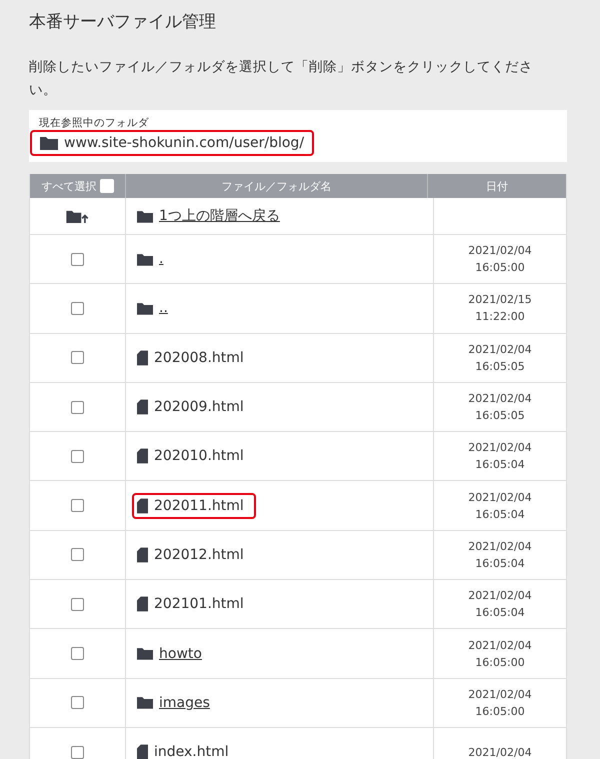 This screenshot has width=600, height=759. What do you see at coordinates (281, 79) in the screenshot?
I see `instruction-text: 削除したいファイル／フォルダを選択して「削除」ボタンをクリックしてください。` at bounding box center [281, 79].